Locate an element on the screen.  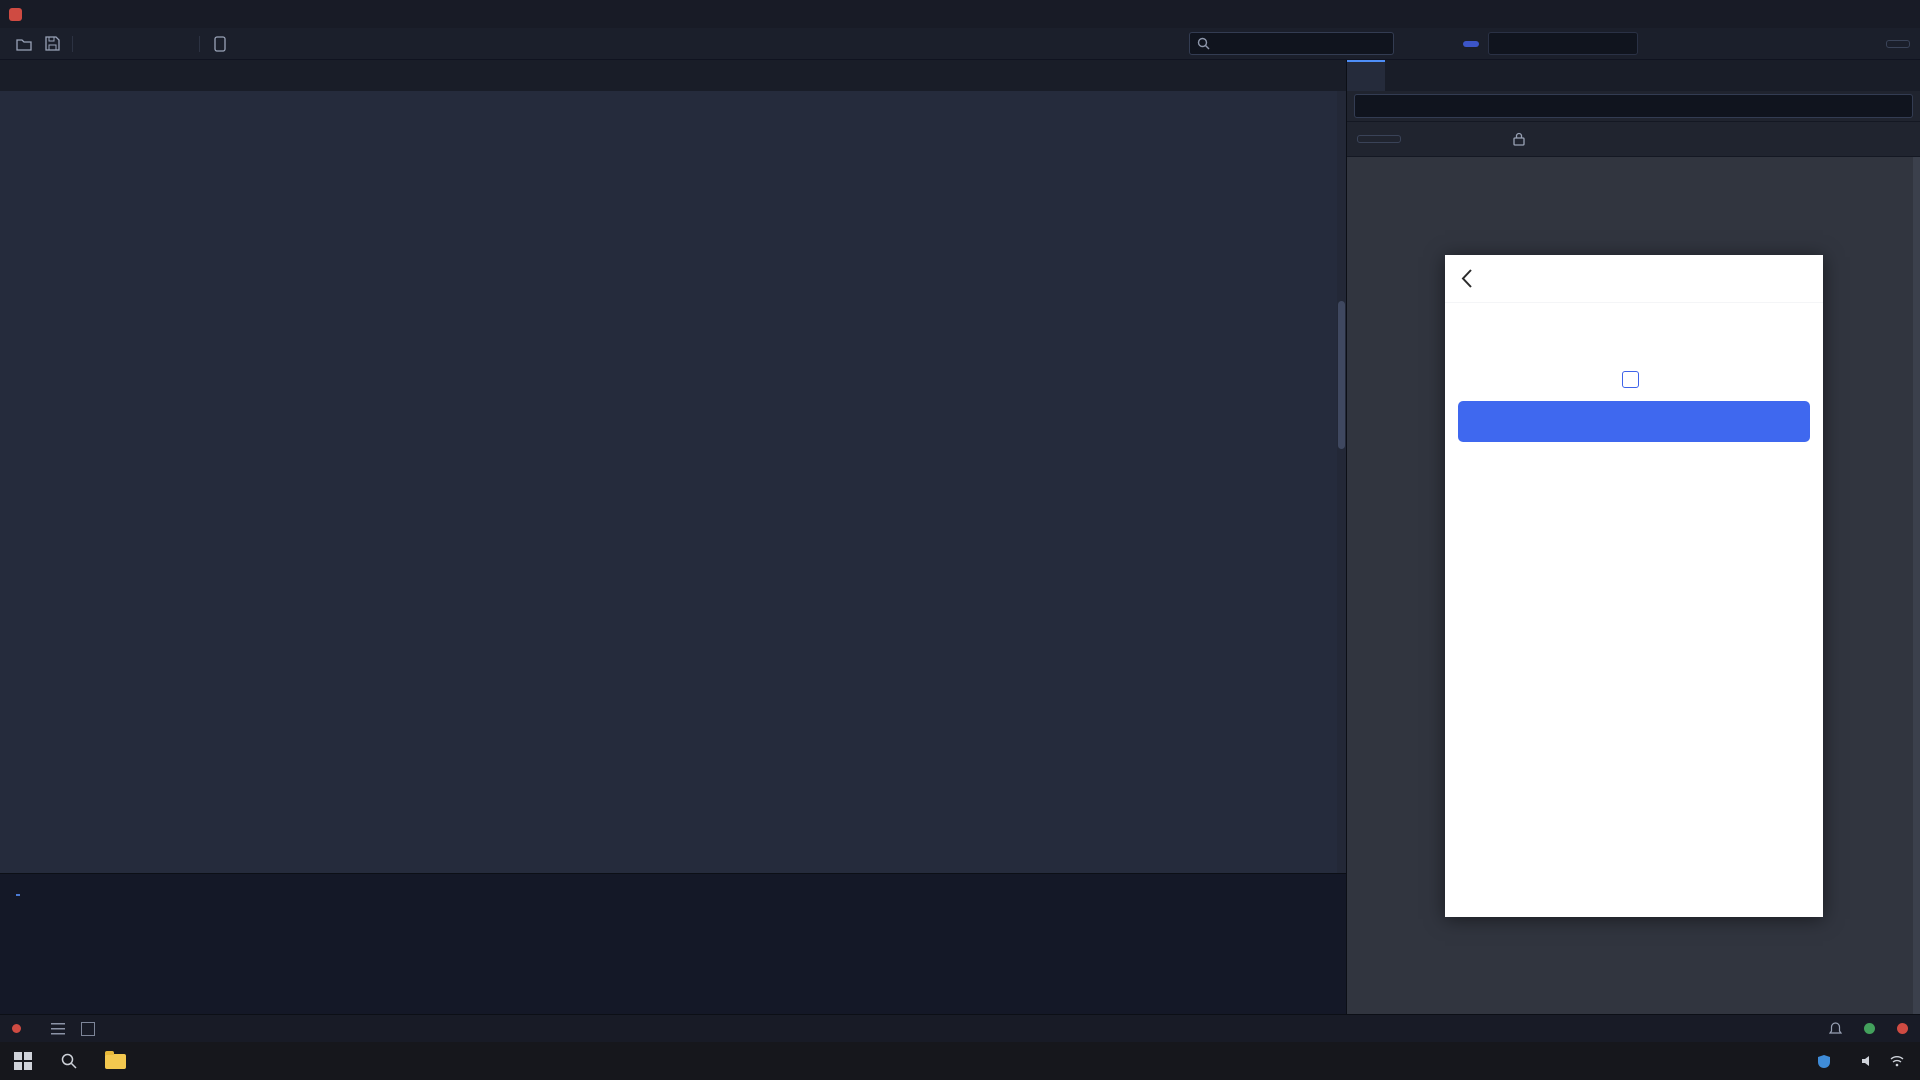
phone-nav-bar is located at coordinates (1634, 279).